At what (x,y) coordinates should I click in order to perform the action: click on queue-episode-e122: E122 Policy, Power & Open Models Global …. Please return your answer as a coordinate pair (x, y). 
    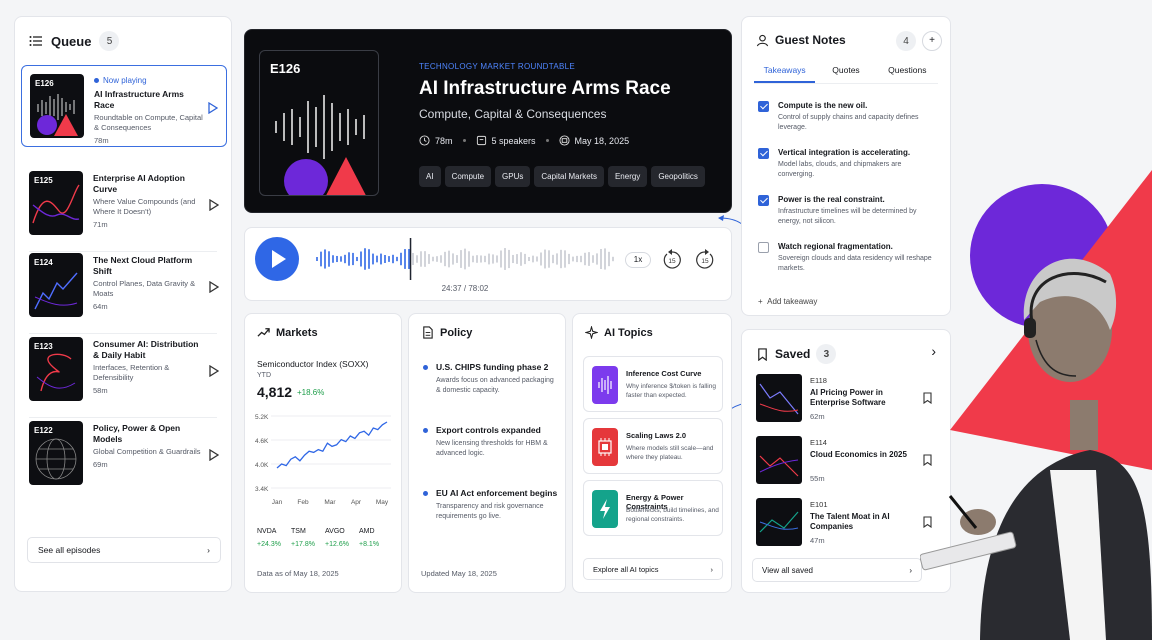
    Looking at the image, I should click on (124, 454).